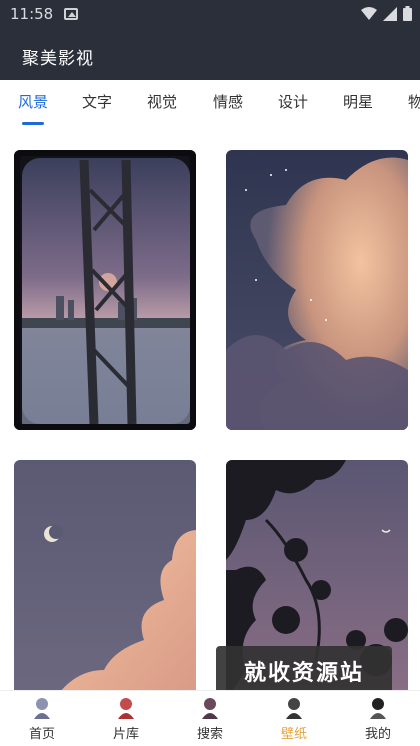  Describe the element at coordinates (294, 708) in the screenshot. I see `wallpaper-avatar-icon` at that location.